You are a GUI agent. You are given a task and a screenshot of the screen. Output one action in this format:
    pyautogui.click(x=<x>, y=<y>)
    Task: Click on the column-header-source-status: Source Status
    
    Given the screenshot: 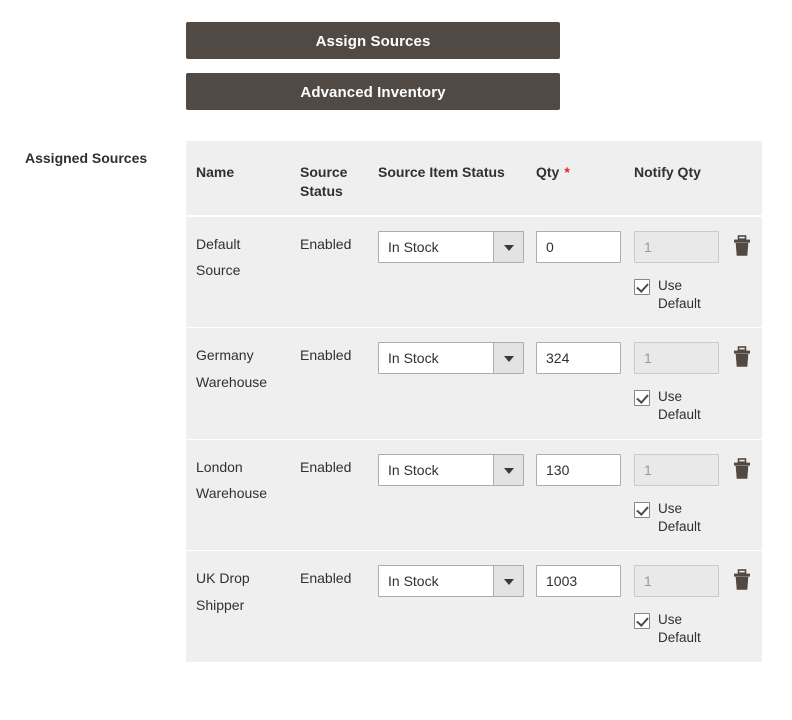 What is the action you would take?
    pyautogui.click(x=329, y=178)
    